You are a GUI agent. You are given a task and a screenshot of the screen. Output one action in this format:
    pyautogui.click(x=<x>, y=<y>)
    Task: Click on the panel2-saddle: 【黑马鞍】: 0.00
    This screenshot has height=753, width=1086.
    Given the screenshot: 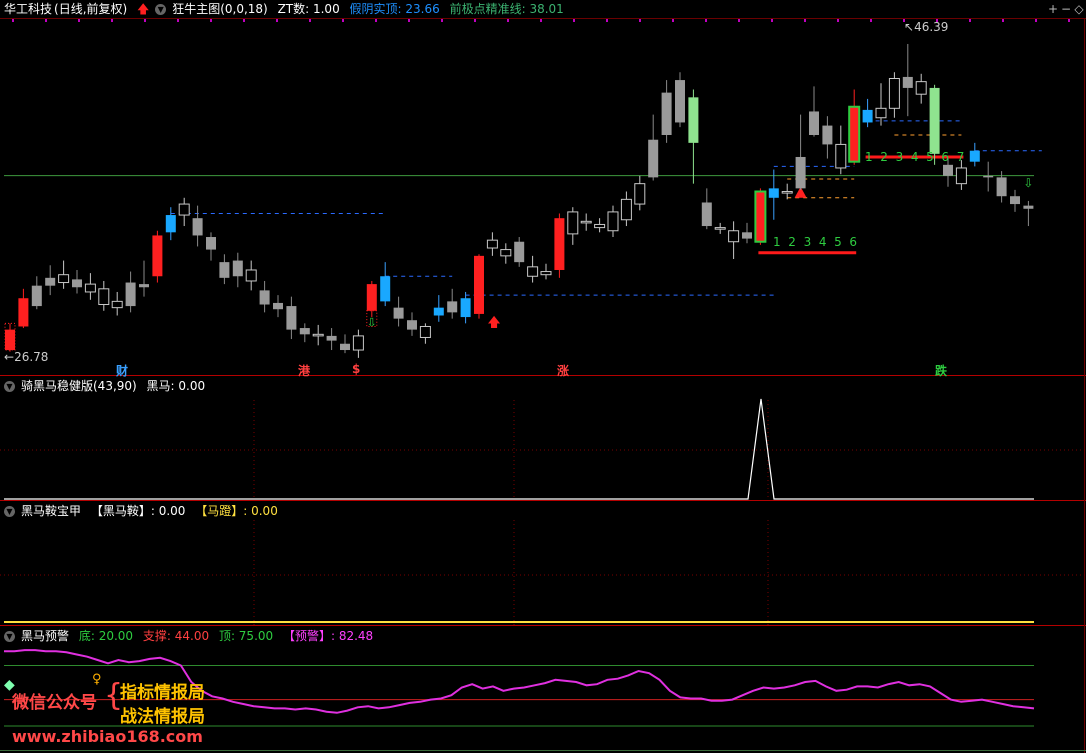 What is the action you would take?
    pyautogui.click(x=138, y=511)
    